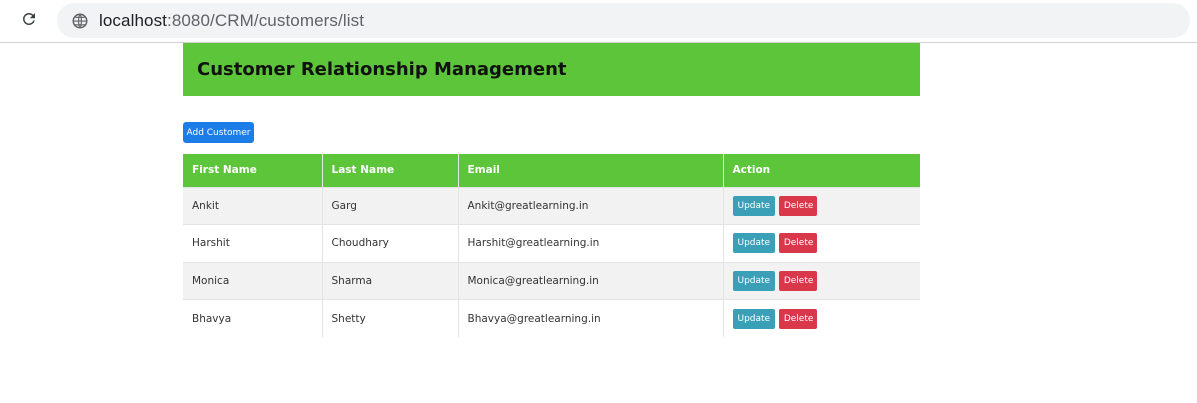  I want to click on reload-icon, so click(29, 21).